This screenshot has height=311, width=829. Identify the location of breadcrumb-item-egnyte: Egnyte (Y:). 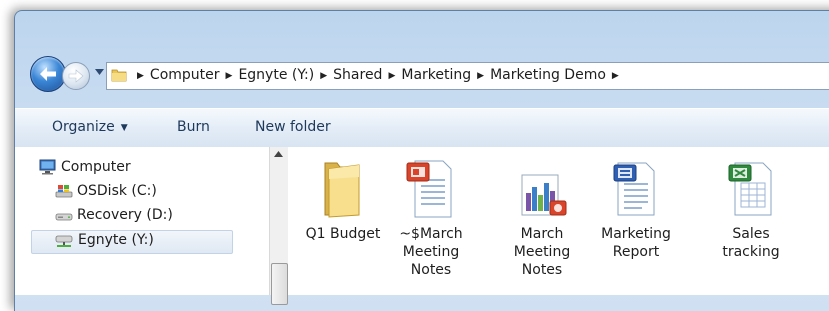
(276, 75).